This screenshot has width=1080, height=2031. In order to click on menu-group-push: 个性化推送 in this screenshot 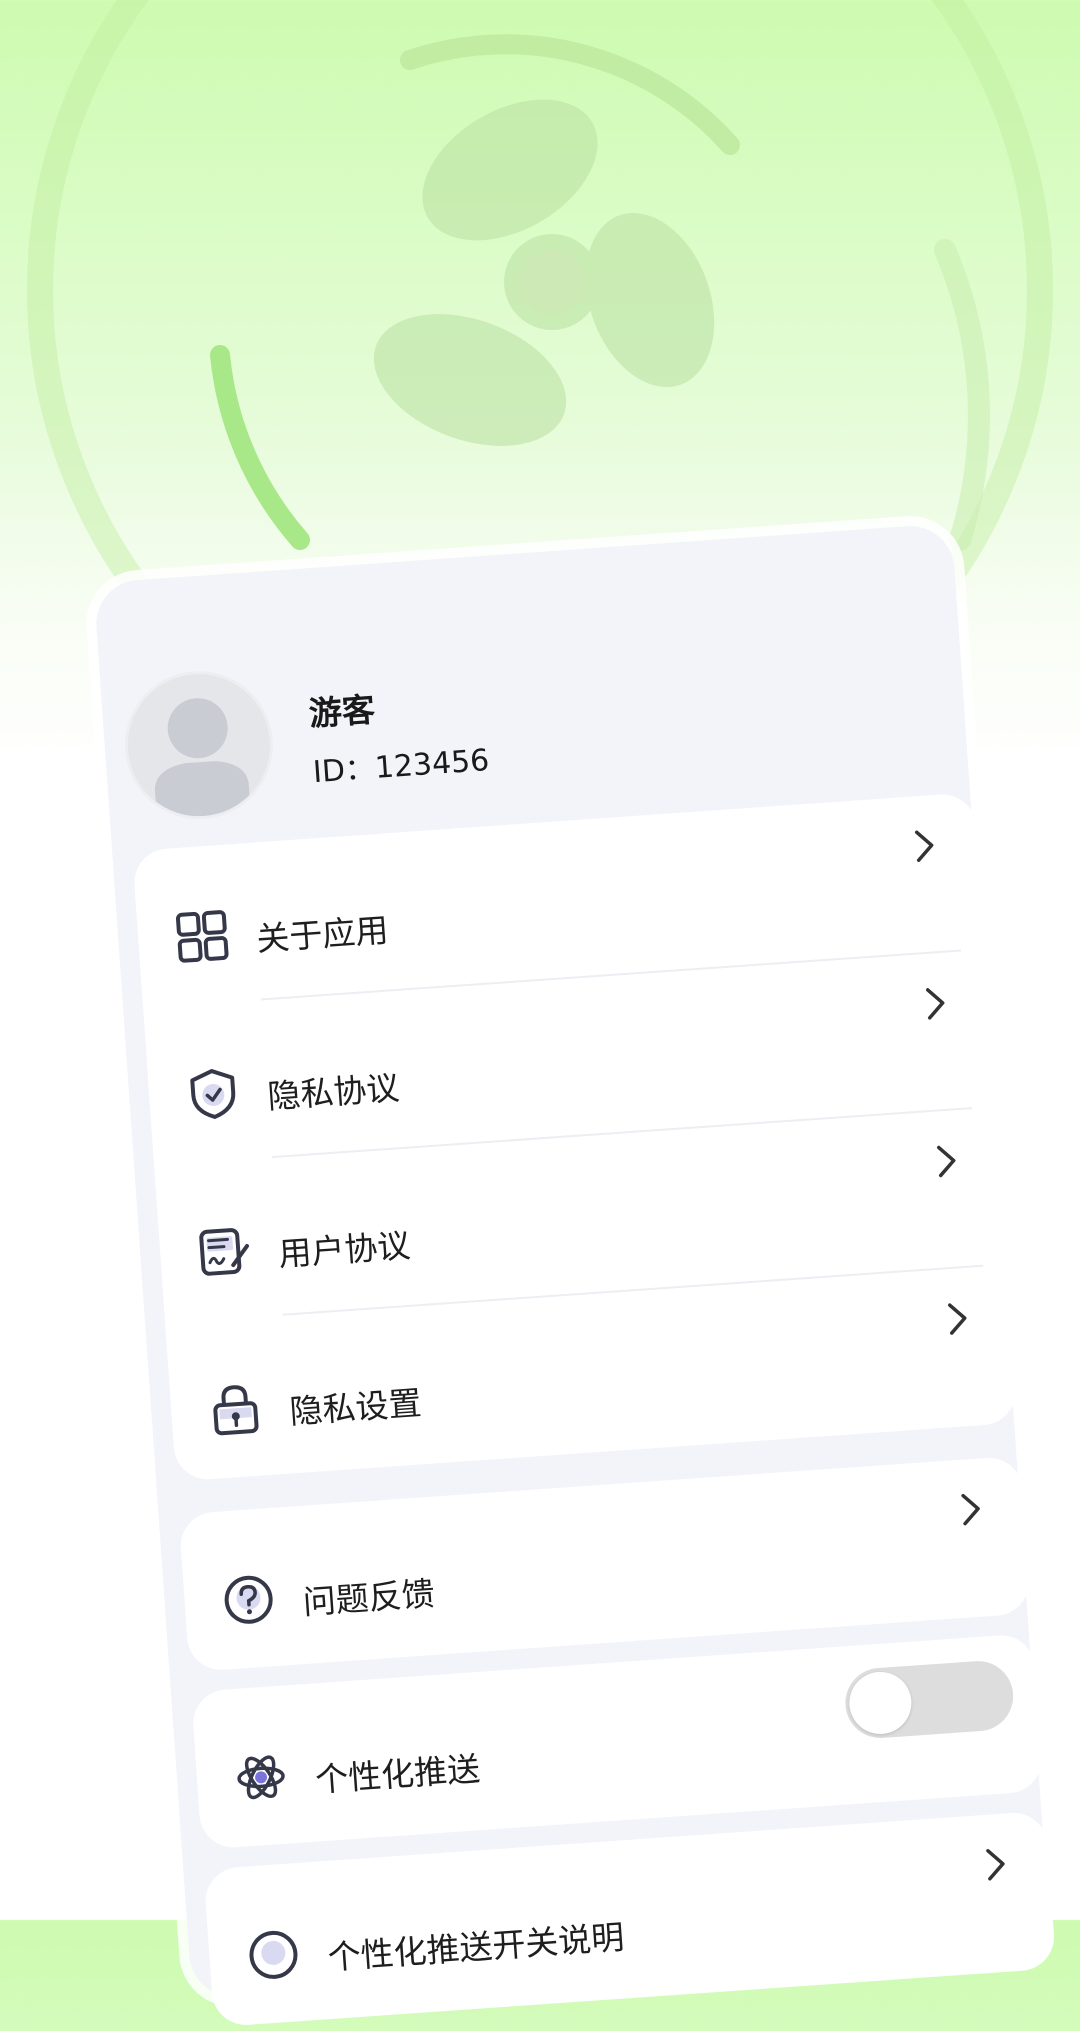, I will do `click(617, 1741)`.